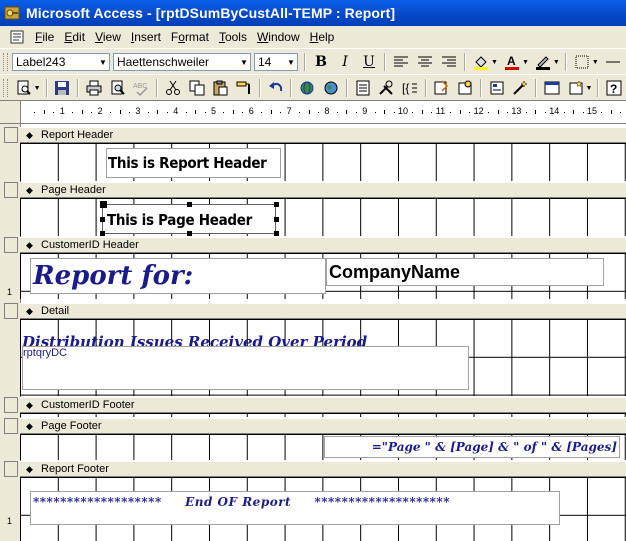 Image resolution: width=626 pixels, height=541 pixels. Describe the element at coordinates (276, 62) in the screenshot. I see `font-size-combo: 14 ▼` at that location.